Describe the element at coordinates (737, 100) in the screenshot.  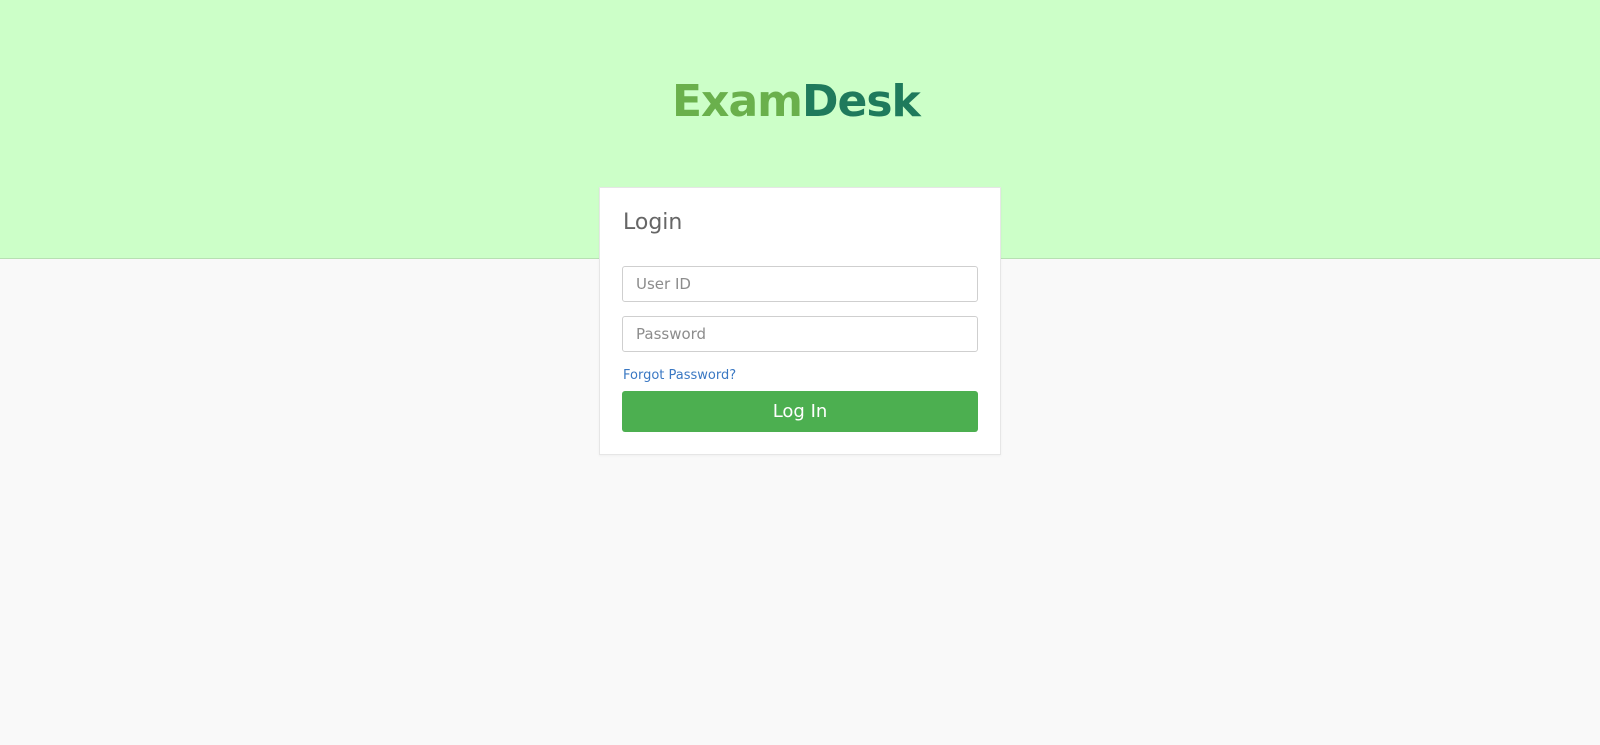
I see `logo-text-exam: Exam` at that location.